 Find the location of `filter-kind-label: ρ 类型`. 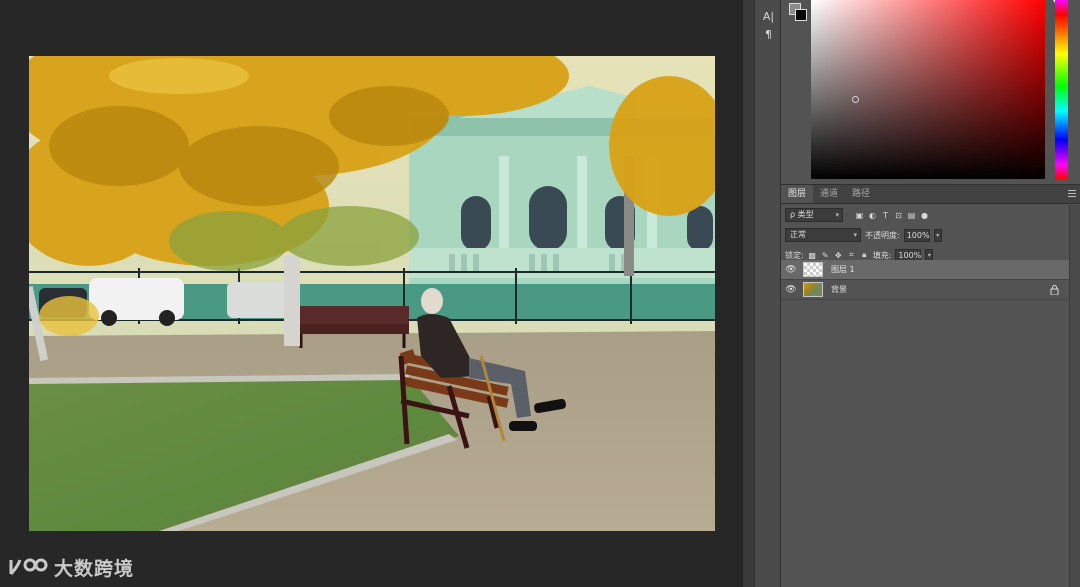

filter-kind-label: ρ 类型 is located at coordinates (802, 214).